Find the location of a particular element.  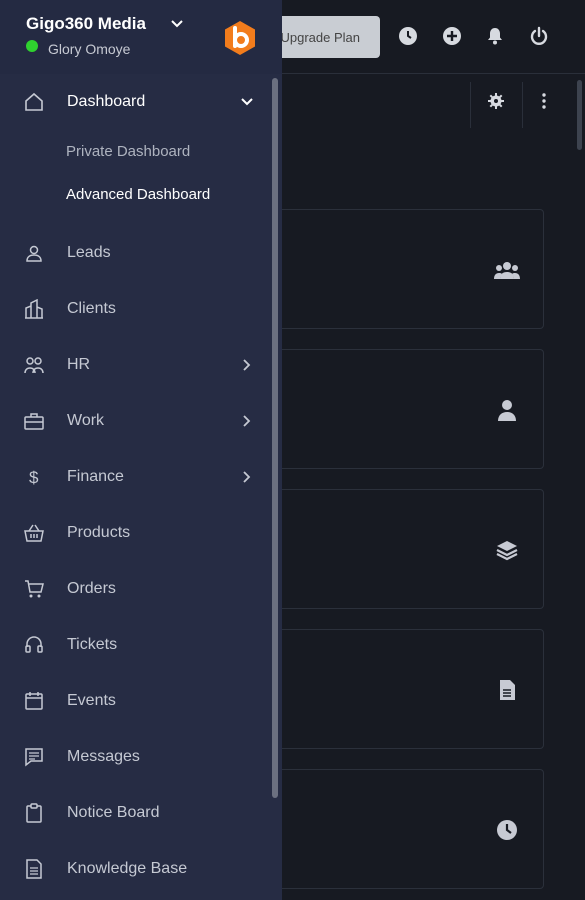

sidebar-item-label: Products is located at coordinates (99, 532).